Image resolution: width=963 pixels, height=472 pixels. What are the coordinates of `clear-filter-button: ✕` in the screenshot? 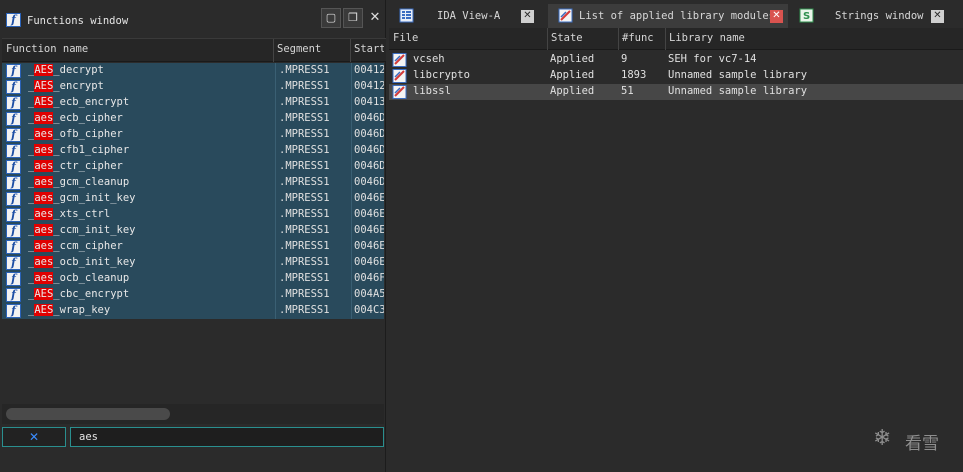 It's located at (34, 437).